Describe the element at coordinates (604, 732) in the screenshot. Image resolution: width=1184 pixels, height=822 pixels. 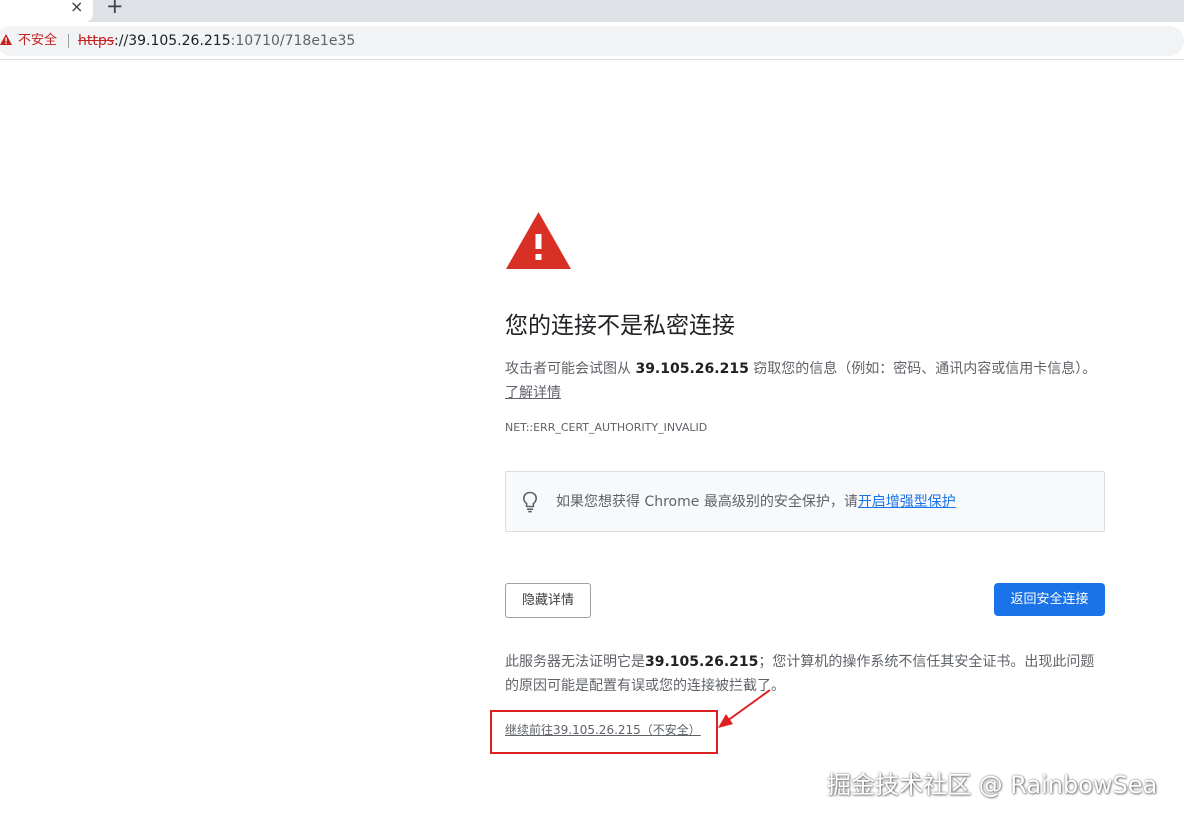
I see `annotation-highlight-box` at that location.